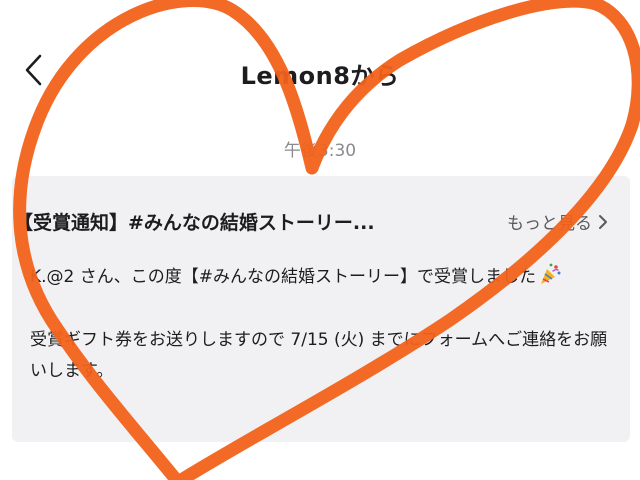 This screenshot has height=480, width=640. I want to click on page-title: Lemon8から, so click(320, 76).